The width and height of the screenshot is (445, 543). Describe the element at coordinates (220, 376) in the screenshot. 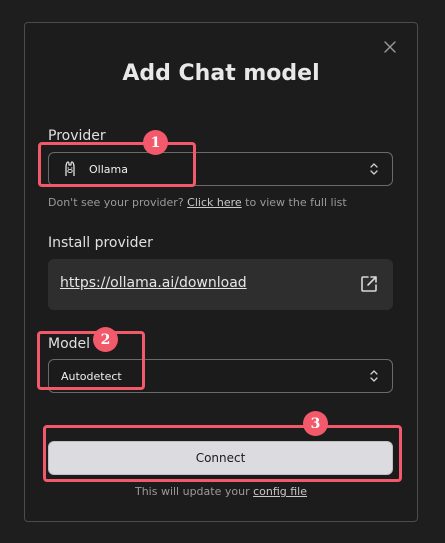

I see `model-select: Autodetect` at that location.